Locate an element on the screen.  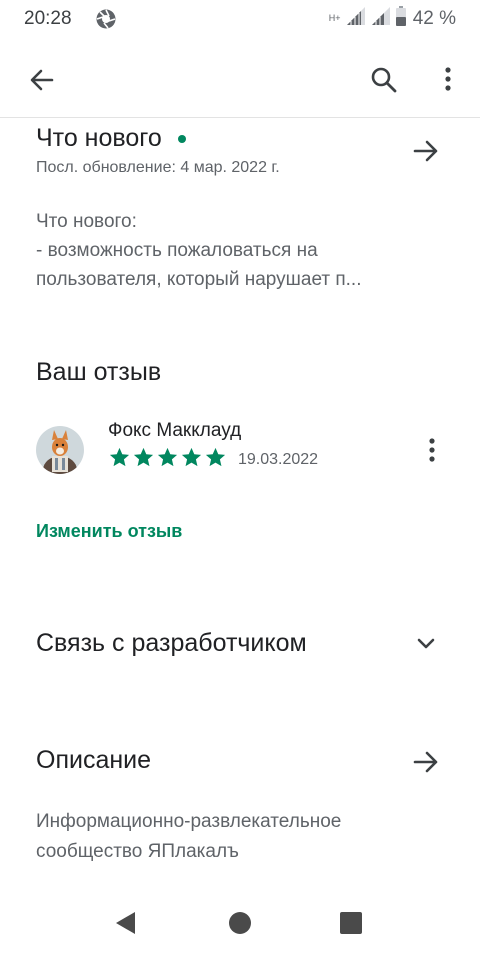
whats-new-arrow-icon is located at coordinates (426, 151).